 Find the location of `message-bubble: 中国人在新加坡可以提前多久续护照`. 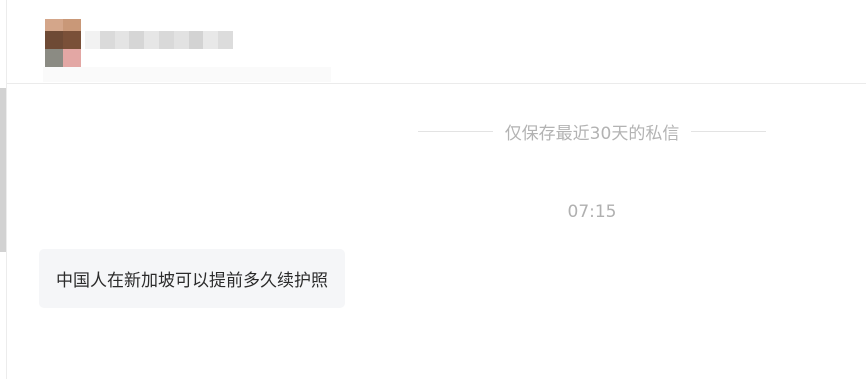

message-bubble: 中国人在新加坡可以提前多久续护照 is located at coordinates (192, 278).